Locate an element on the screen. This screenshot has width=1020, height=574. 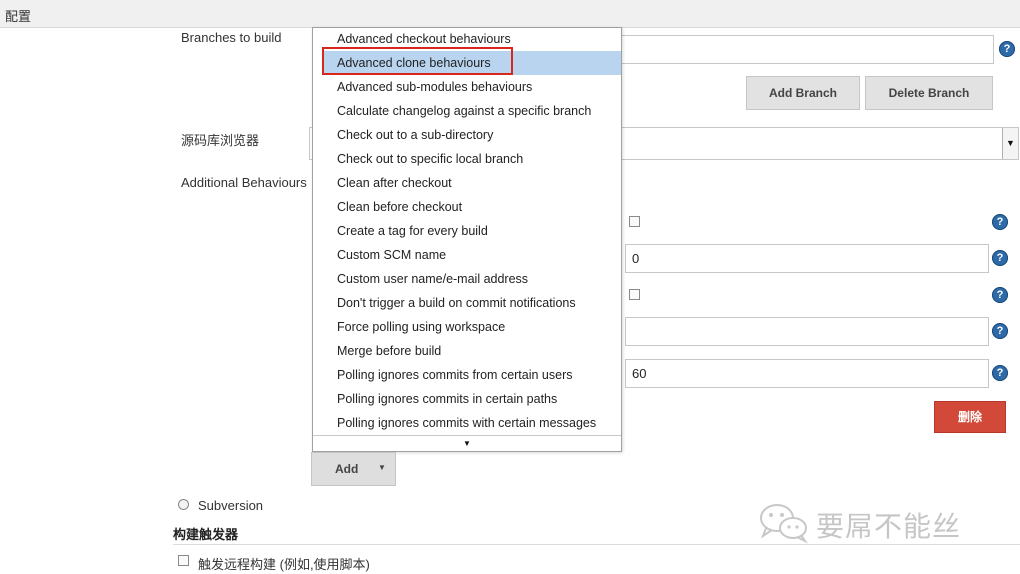
subversion-label: Subversion is located at coordinates (231, 505).